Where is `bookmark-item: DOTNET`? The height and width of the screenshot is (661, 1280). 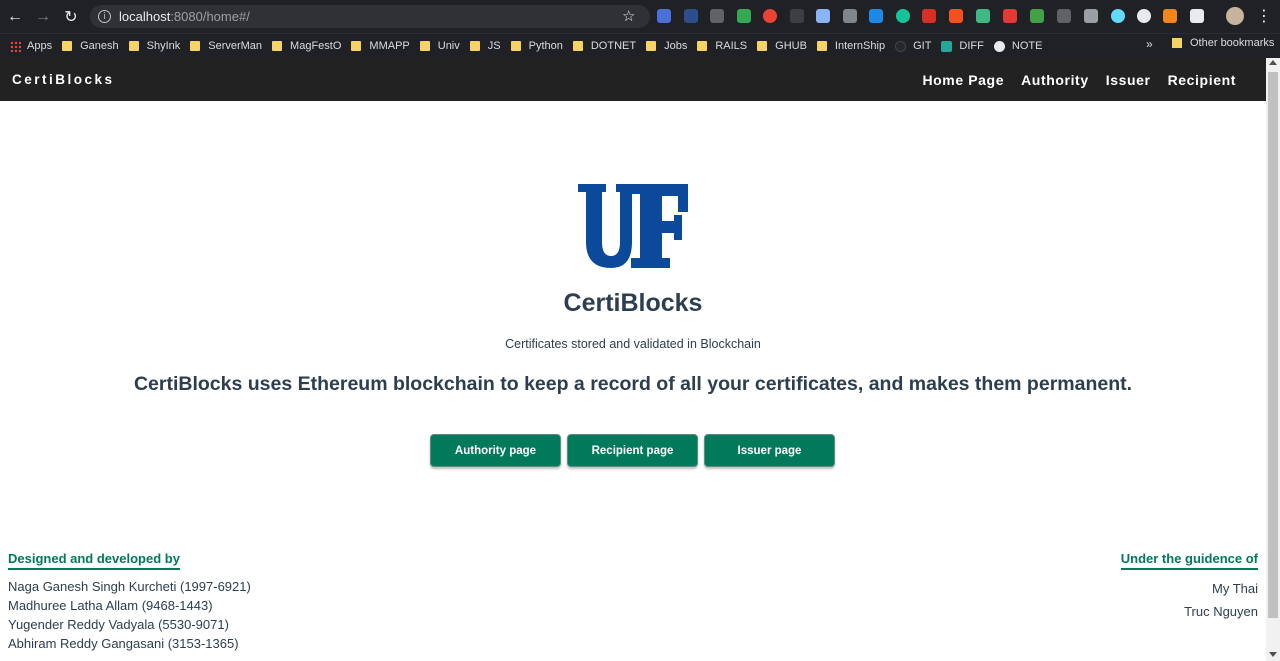 bookmark-item: DOTNET is located at coordinates (604, 46).